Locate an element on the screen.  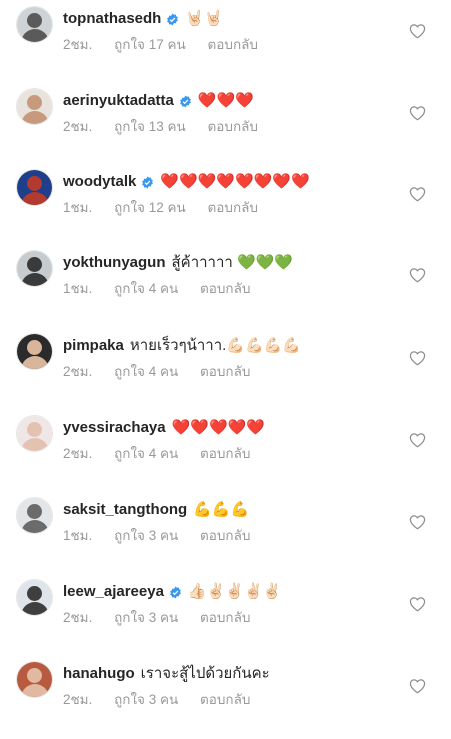
like-count: ถูกใจ 13 คน is located at coordinates (150, 126).